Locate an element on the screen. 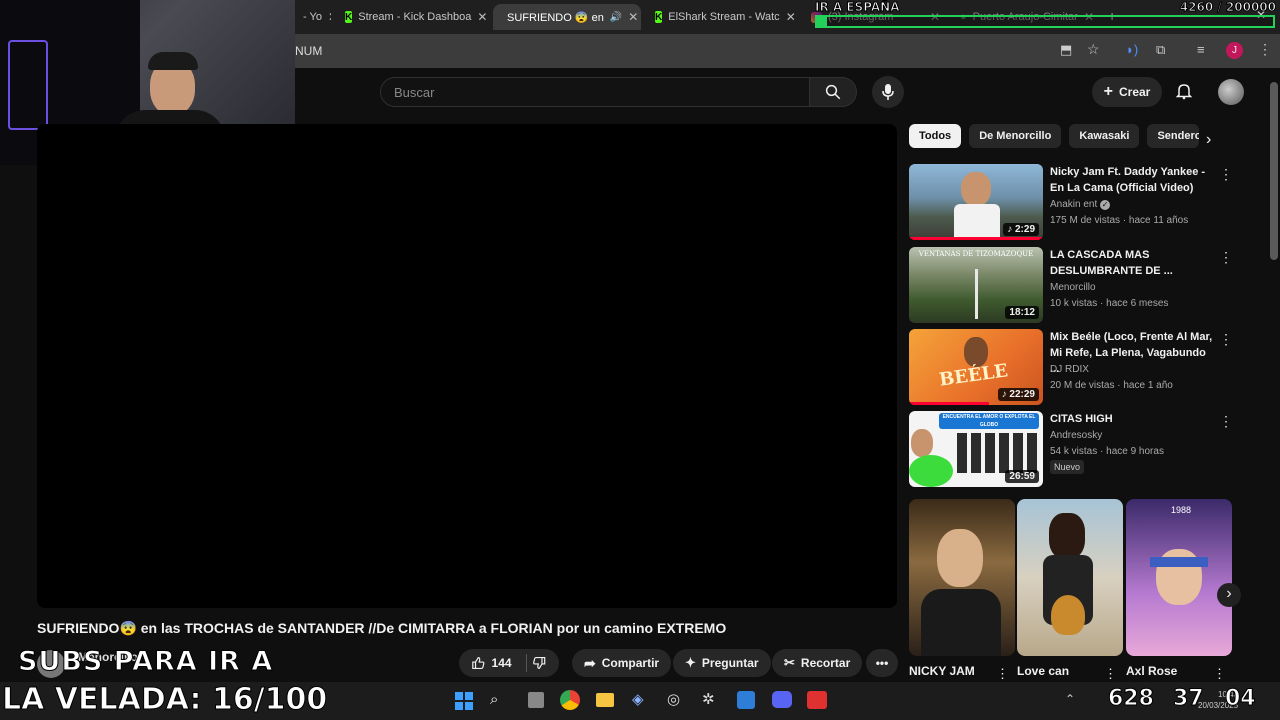 The width and height of the screenshot is (1280, 720). voice-search-button is located at coordinates (888, 92).